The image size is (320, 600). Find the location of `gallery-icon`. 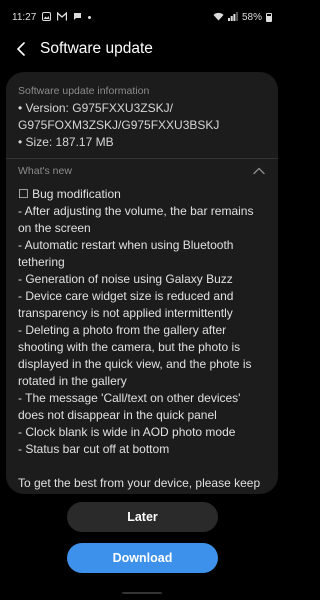

gallery-icon is located at coordinates (47, 17).